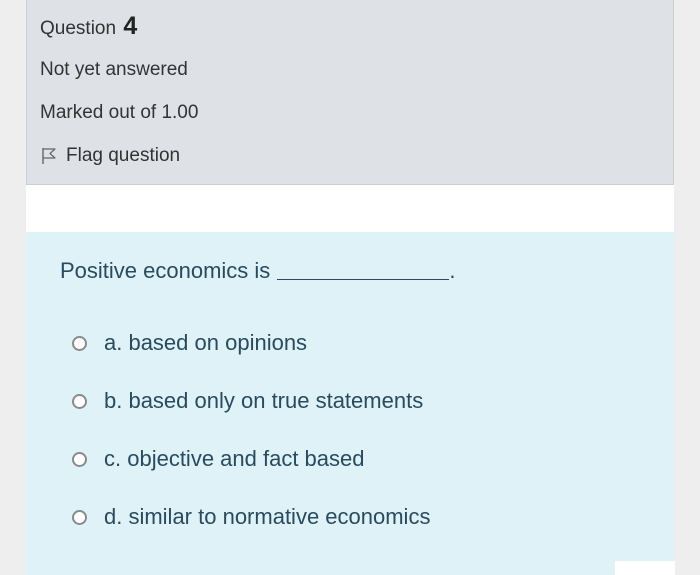  Describe the element at coordinates (78, 28) in the screenshot. I see `question-label: Question` at that location.